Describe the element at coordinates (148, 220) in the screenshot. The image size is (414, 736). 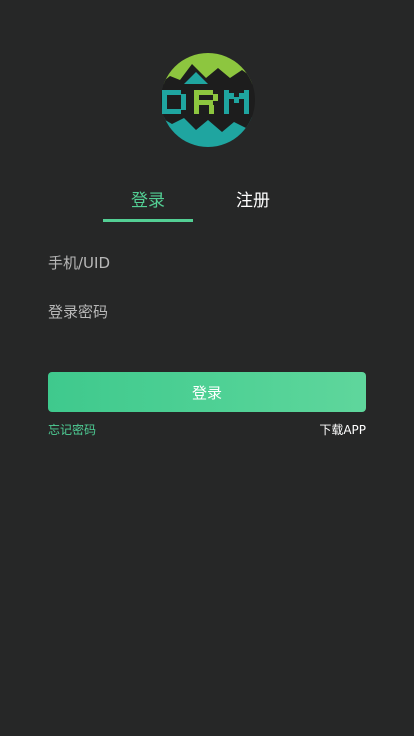
I see `active-tab-indicator` at that location.